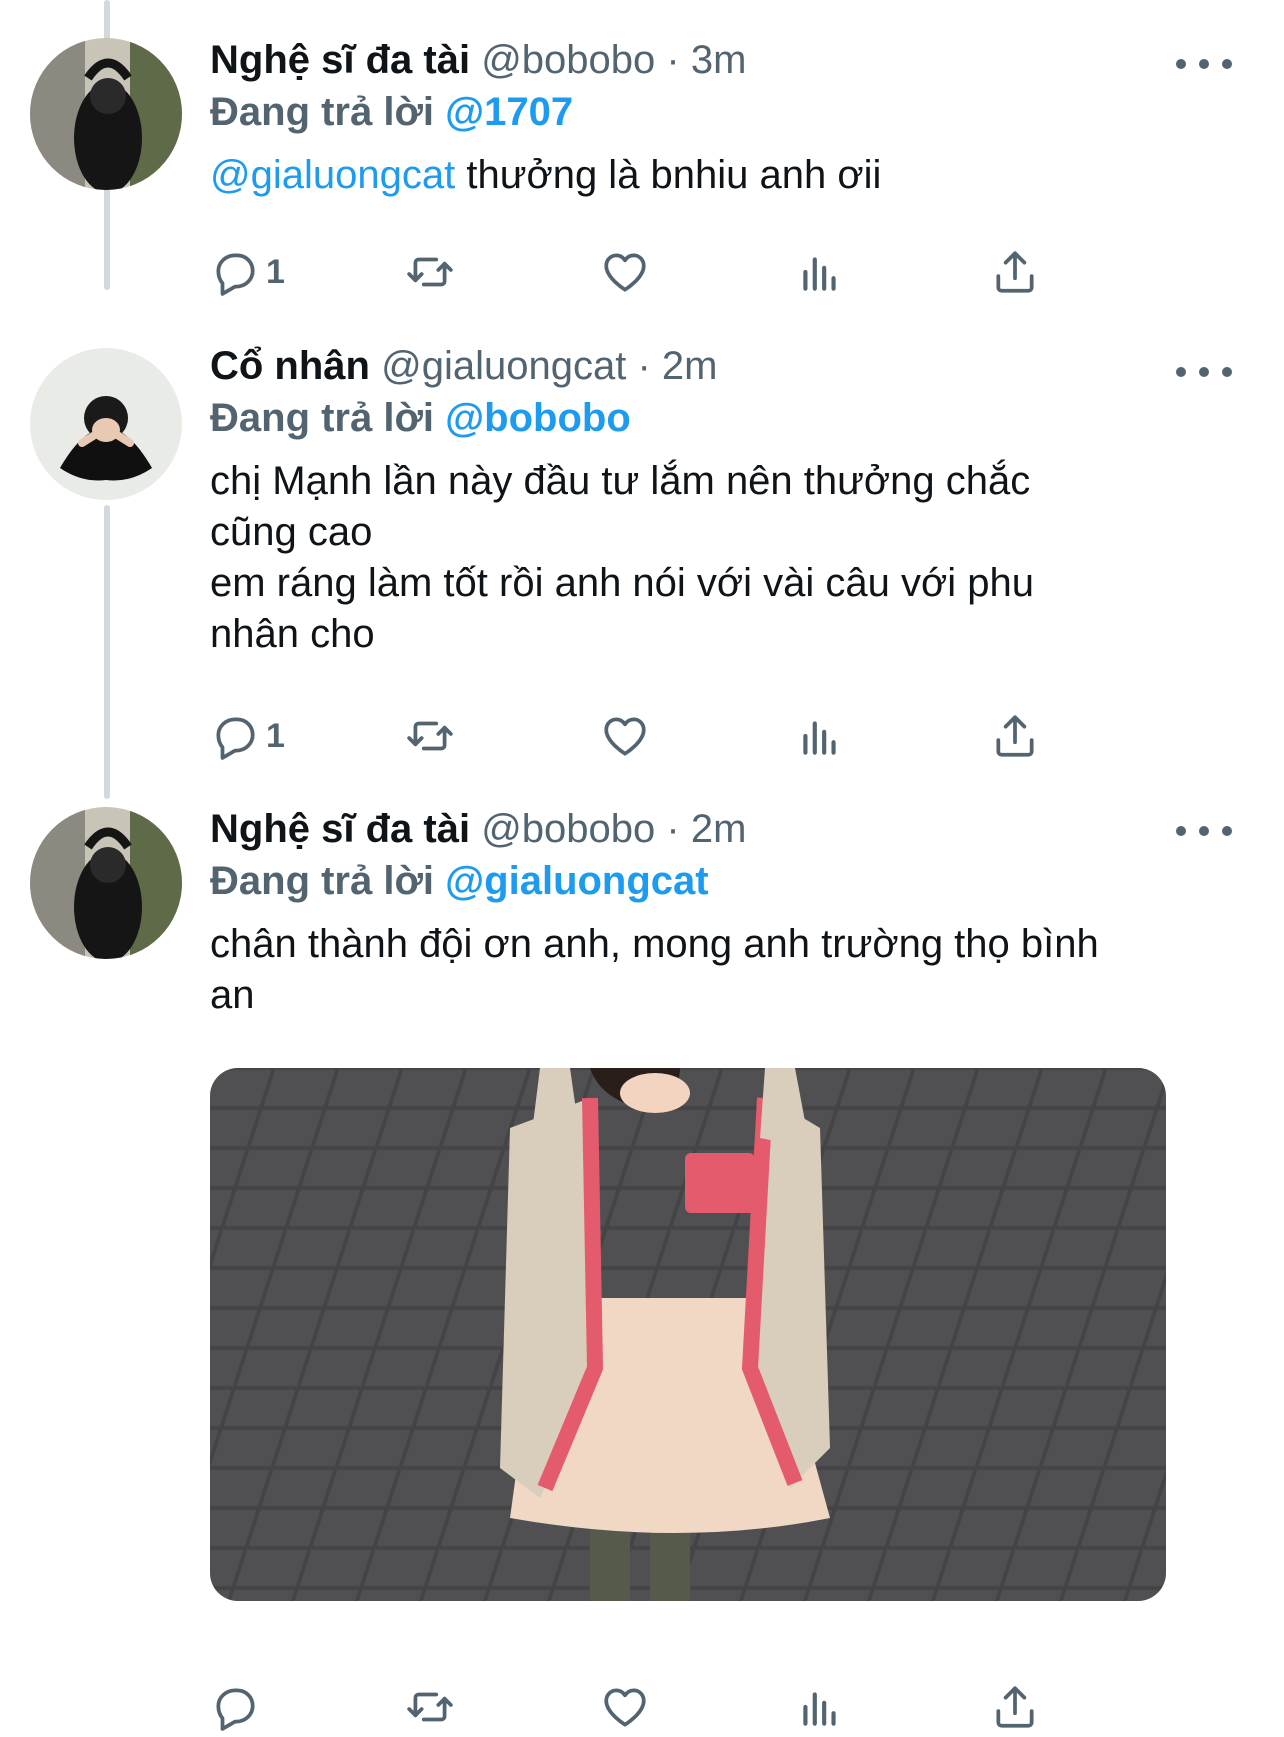 This screenshot has width=1284, height=1737. Describe the element at coordinates (717, 112) in the screenshot. I see `replying-to: Đang trả lời @1707` at that location.